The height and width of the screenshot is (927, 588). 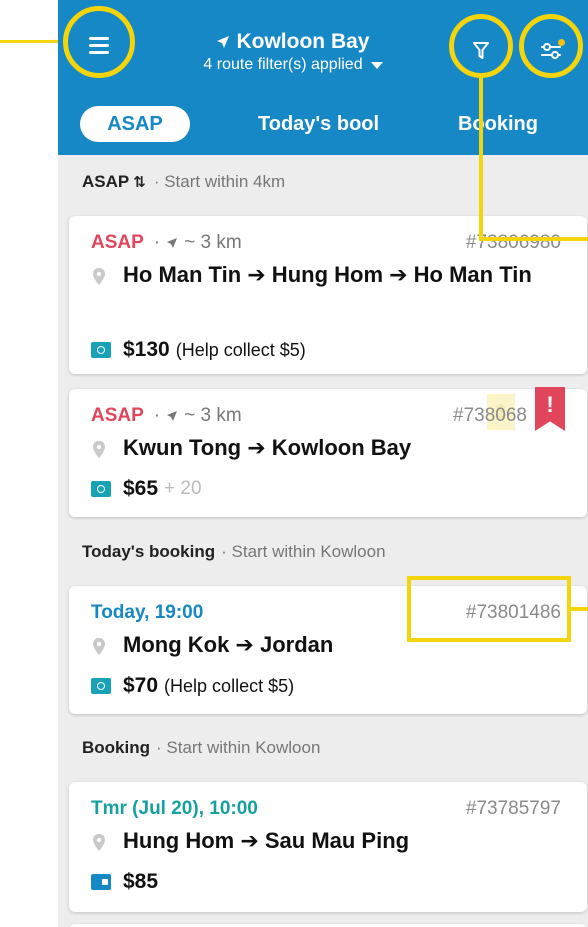 What do you see at coordinates (141, 881) in the screenshot?
I see `order-price: $85` at bounding box center [141, 881].